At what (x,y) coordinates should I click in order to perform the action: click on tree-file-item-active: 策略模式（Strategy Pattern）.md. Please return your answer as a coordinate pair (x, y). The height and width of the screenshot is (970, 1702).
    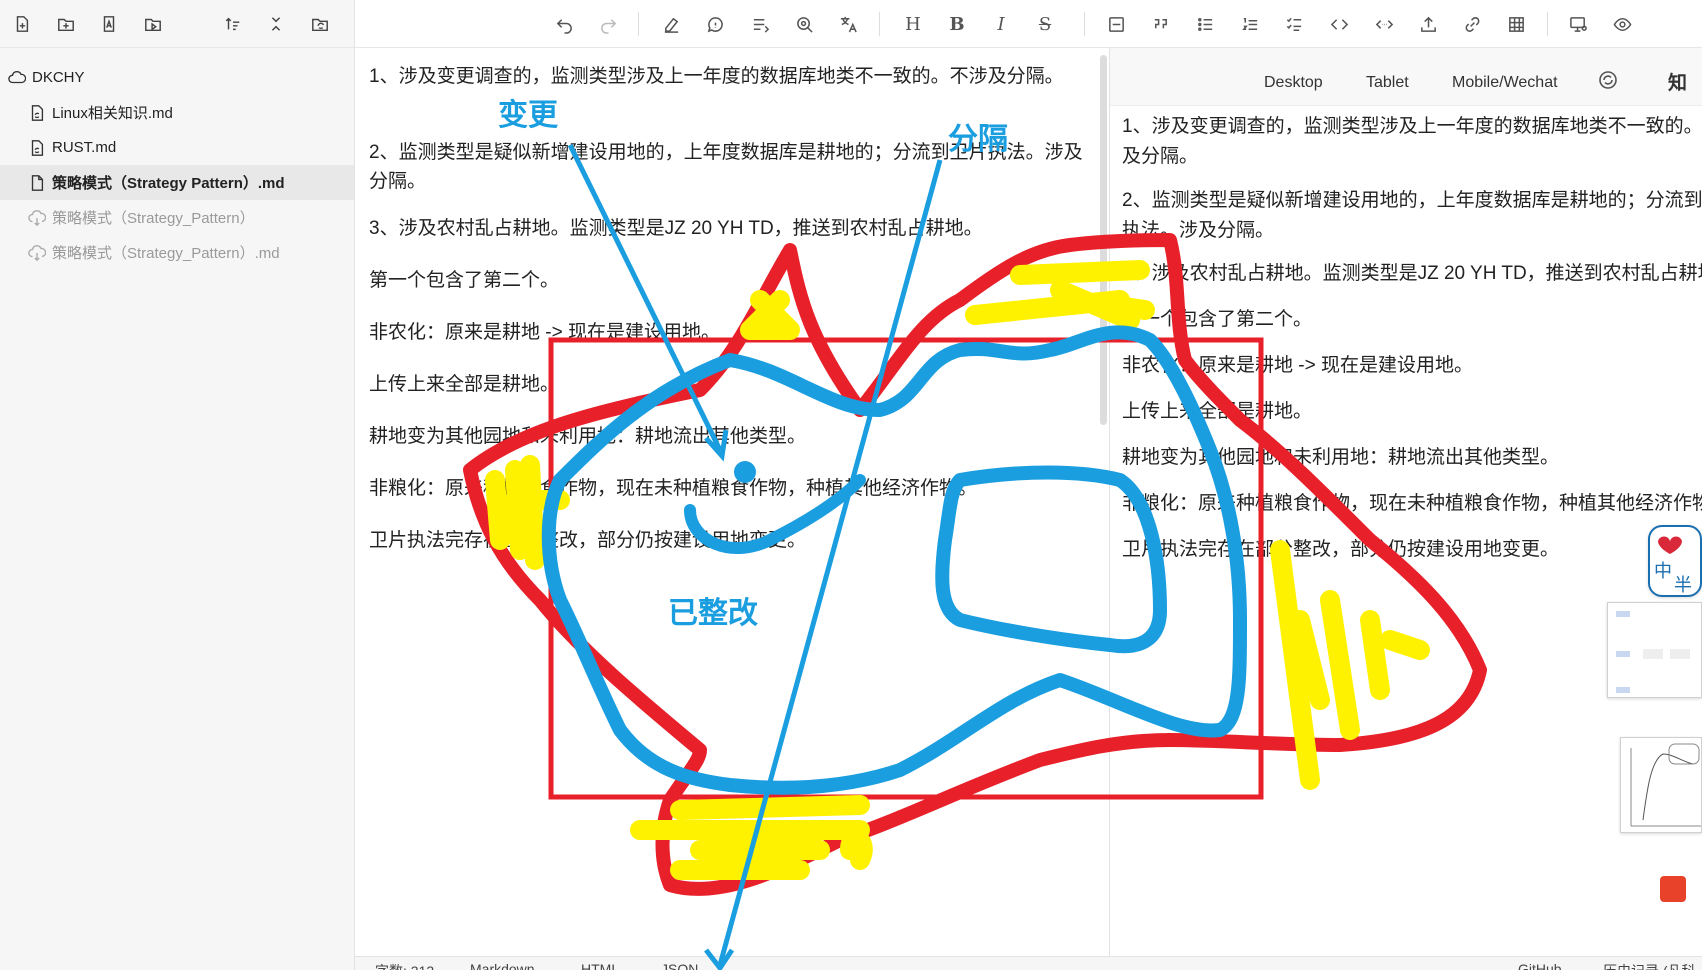
    Looking at the image, I should click on (177, 182).